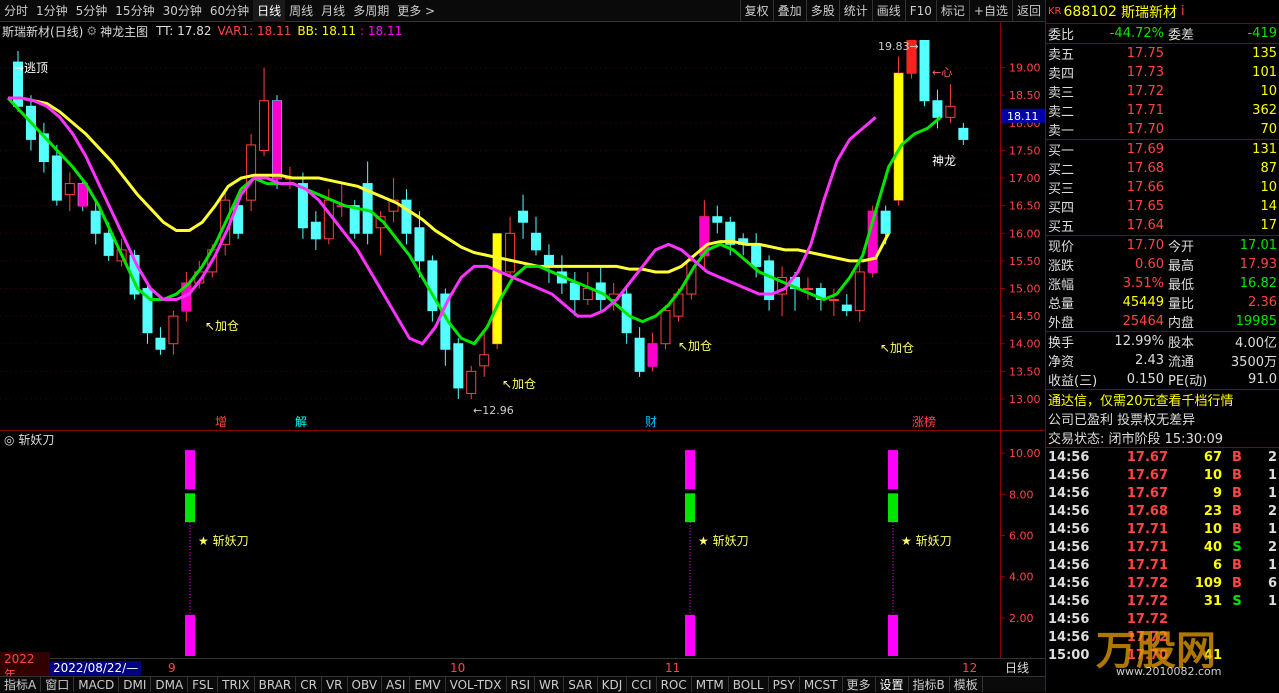 Image resolution: width=1279 pixels, height=693 pixels. Describe the element at coordinates (821, 684) in the screenshot. I see `indicator-tab: MCST` at that location.